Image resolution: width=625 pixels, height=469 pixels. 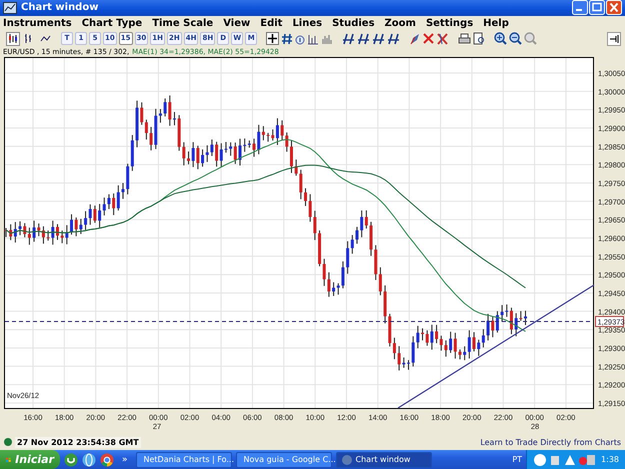 What do you see at coordinates (384, 460) in the screenshot?
I see `taskbar-button: Chart window` at bounding box center [384, 460].